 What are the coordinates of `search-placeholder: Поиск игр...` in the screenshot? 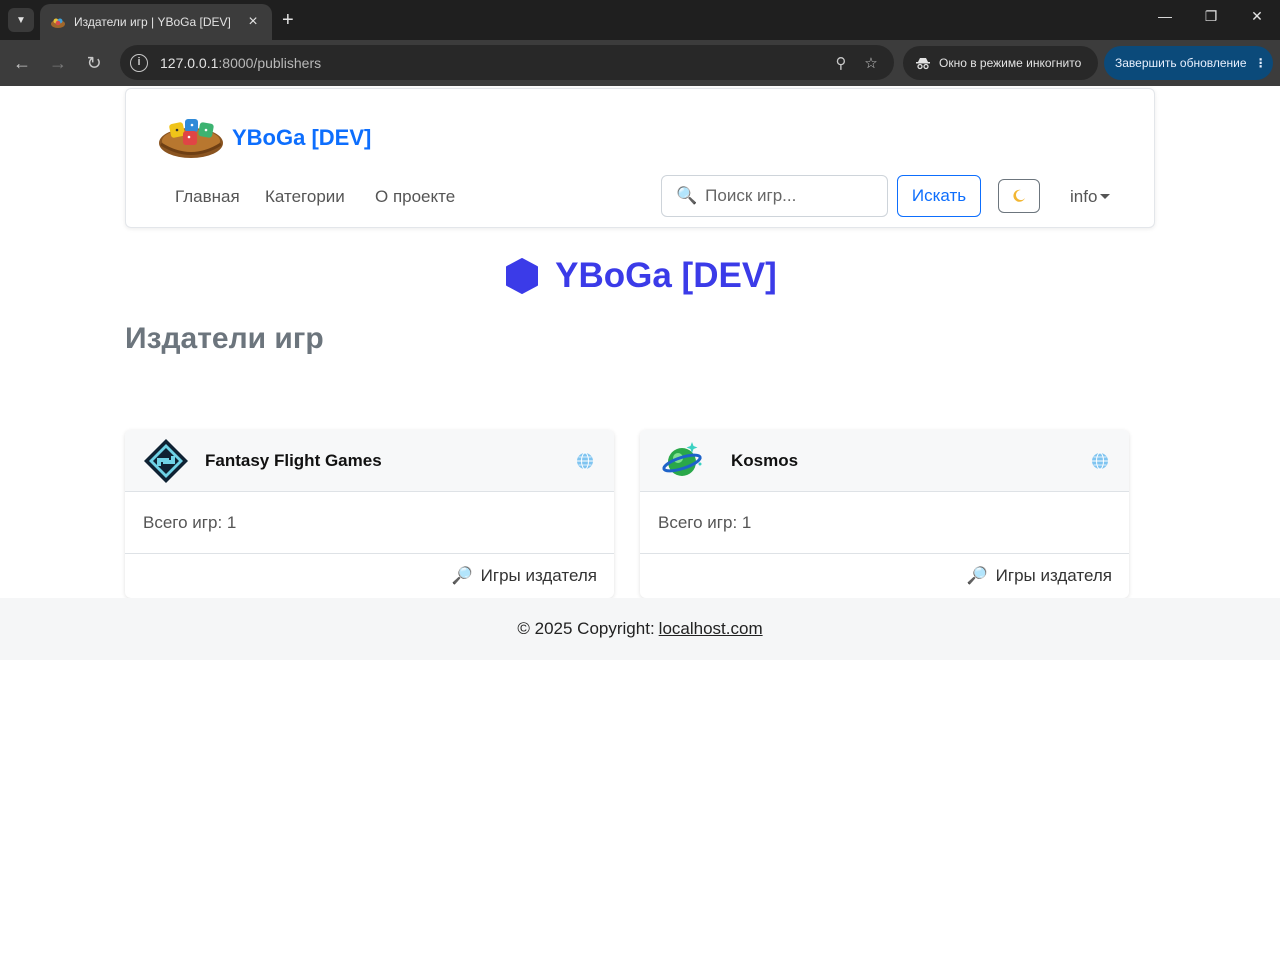 It's located at (751, 195).